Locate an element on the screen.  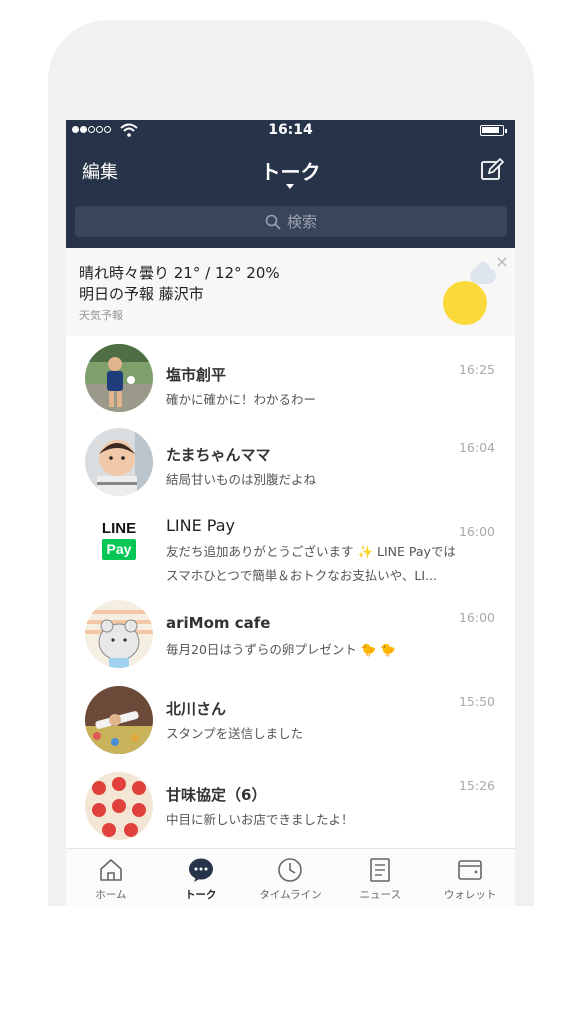
chat-time: 16:25 is located at coordinates (476, 369).